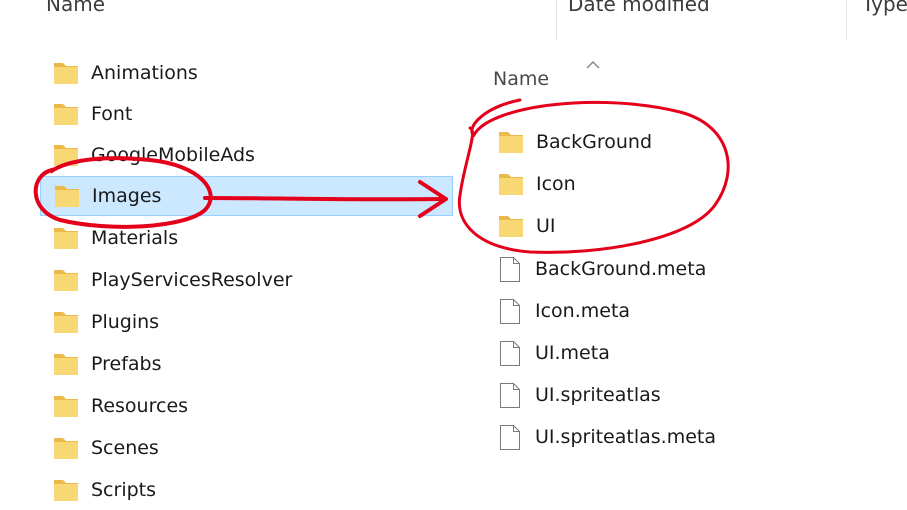 Image resolution: width=907 pixels, height=510 pixels. What do you see at coordinates (125, 448) in the screenshot?
I see `folder-label: Scenes` at bounding box center [125, 448].